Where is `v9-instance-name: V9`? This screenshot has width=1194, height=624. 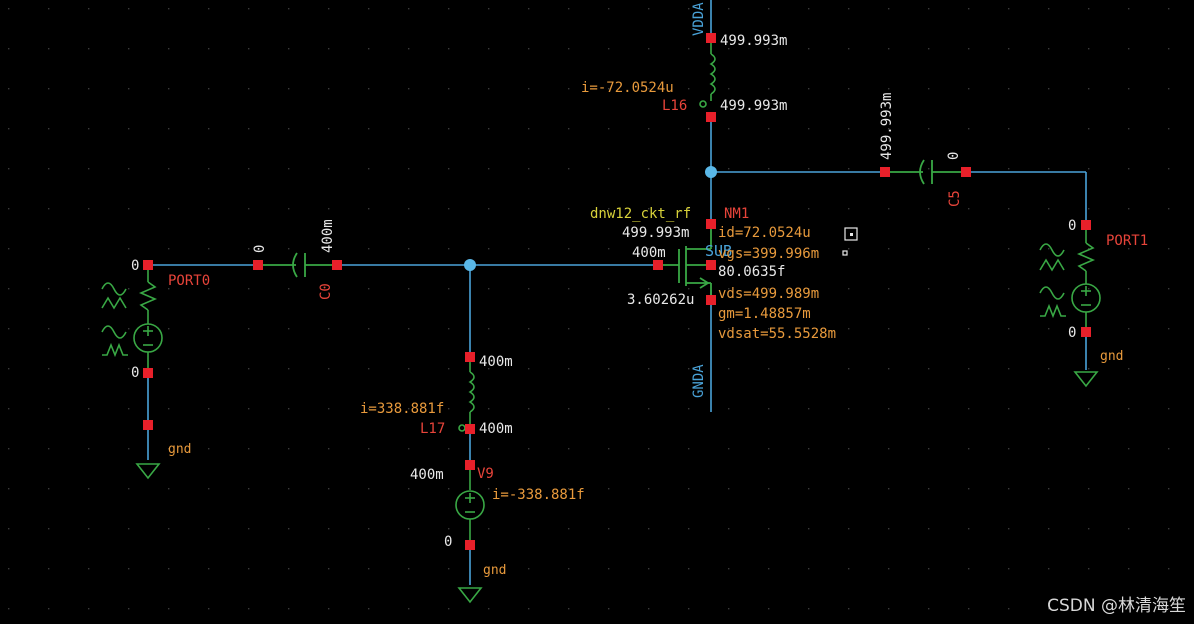 v9-instance-name: V9 is located at coordinates (485, 474).